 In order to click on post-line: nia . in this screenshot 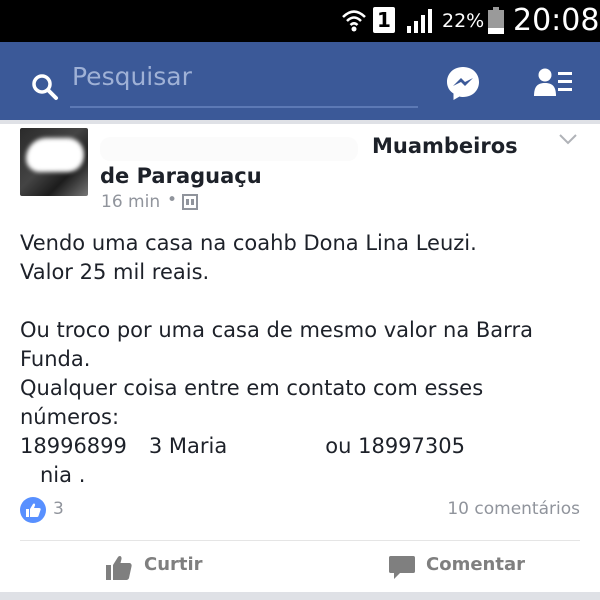, I will do `click(300, 475)`.